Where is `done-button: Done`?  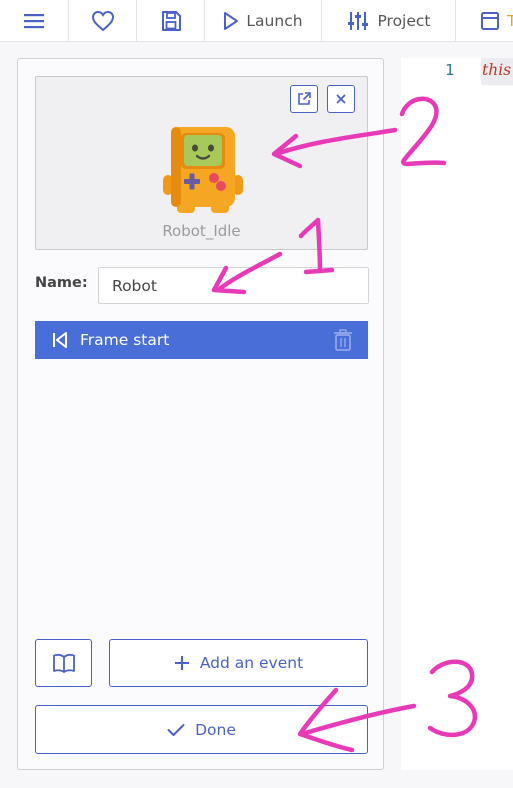
done-button: Done is located at coordinates (201, 729).